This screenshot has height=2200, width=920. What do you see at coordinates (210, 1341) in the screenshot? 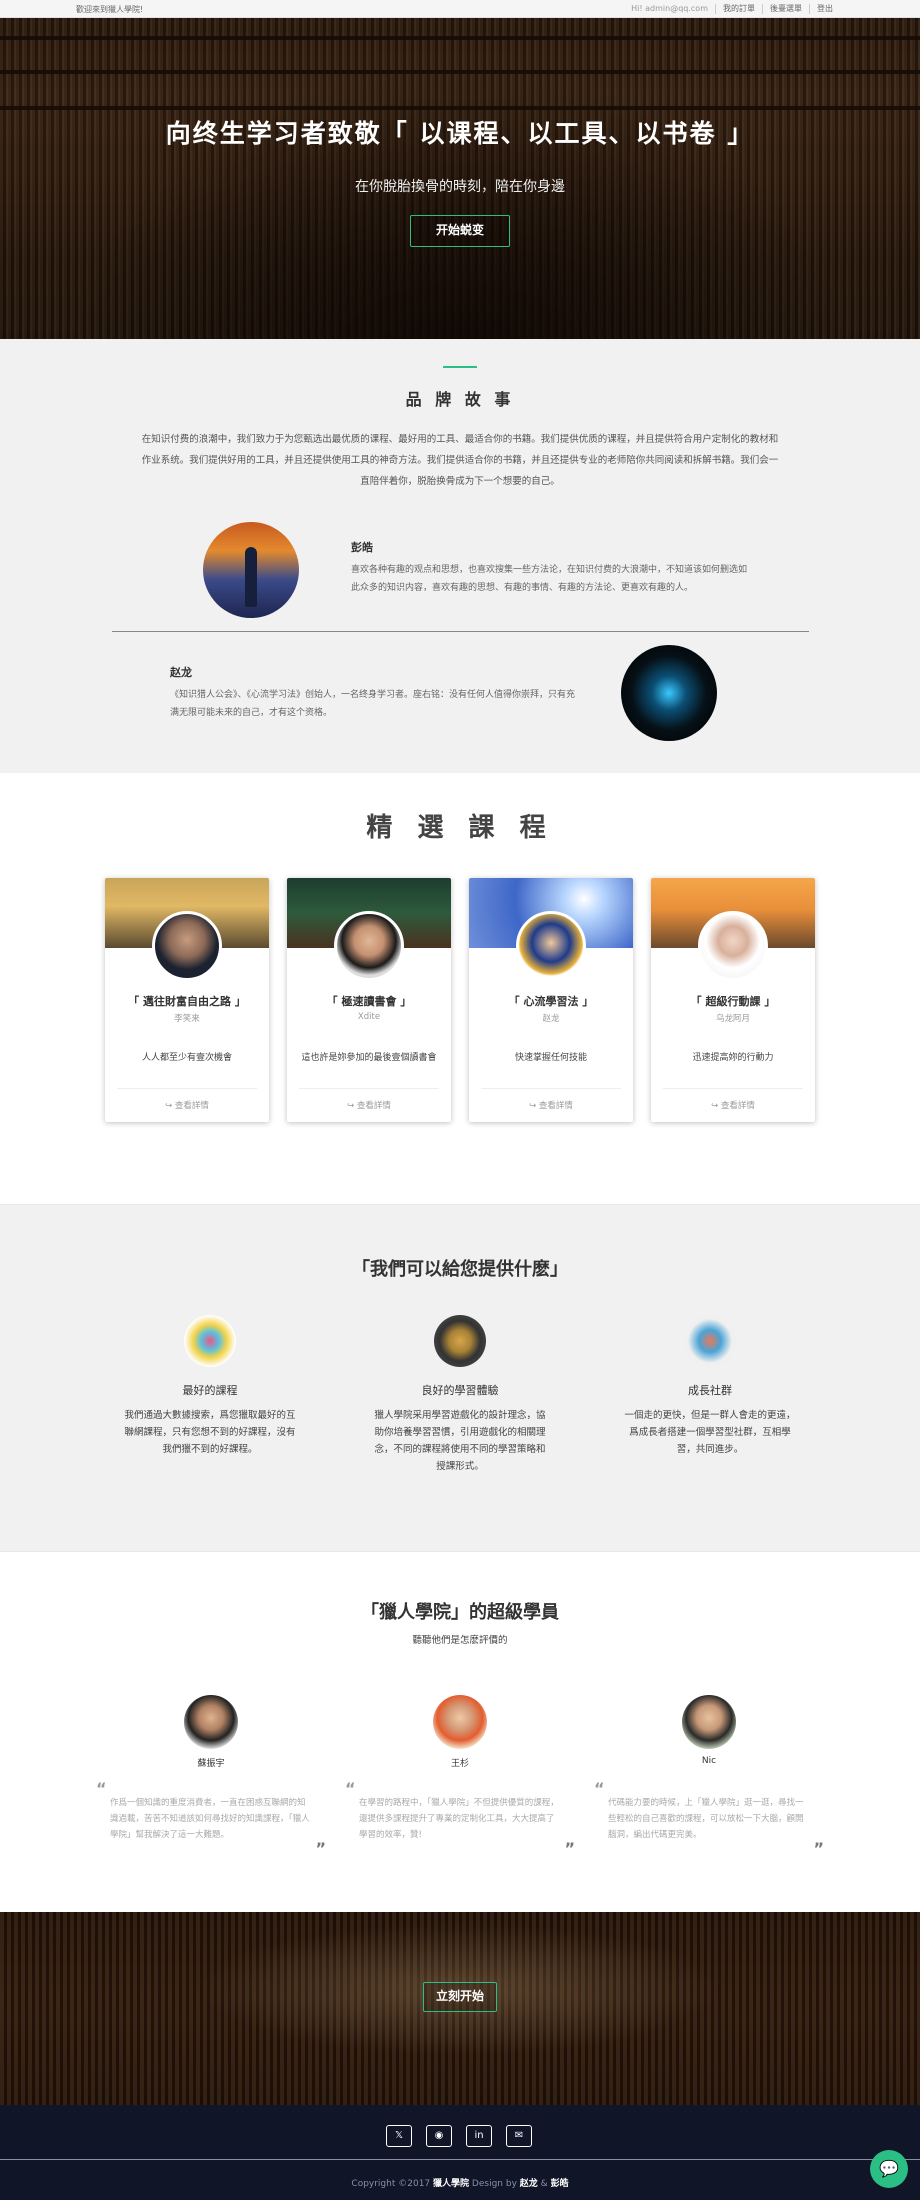
I see `colorful-brain-icon` at bounding box center [210, 1341].